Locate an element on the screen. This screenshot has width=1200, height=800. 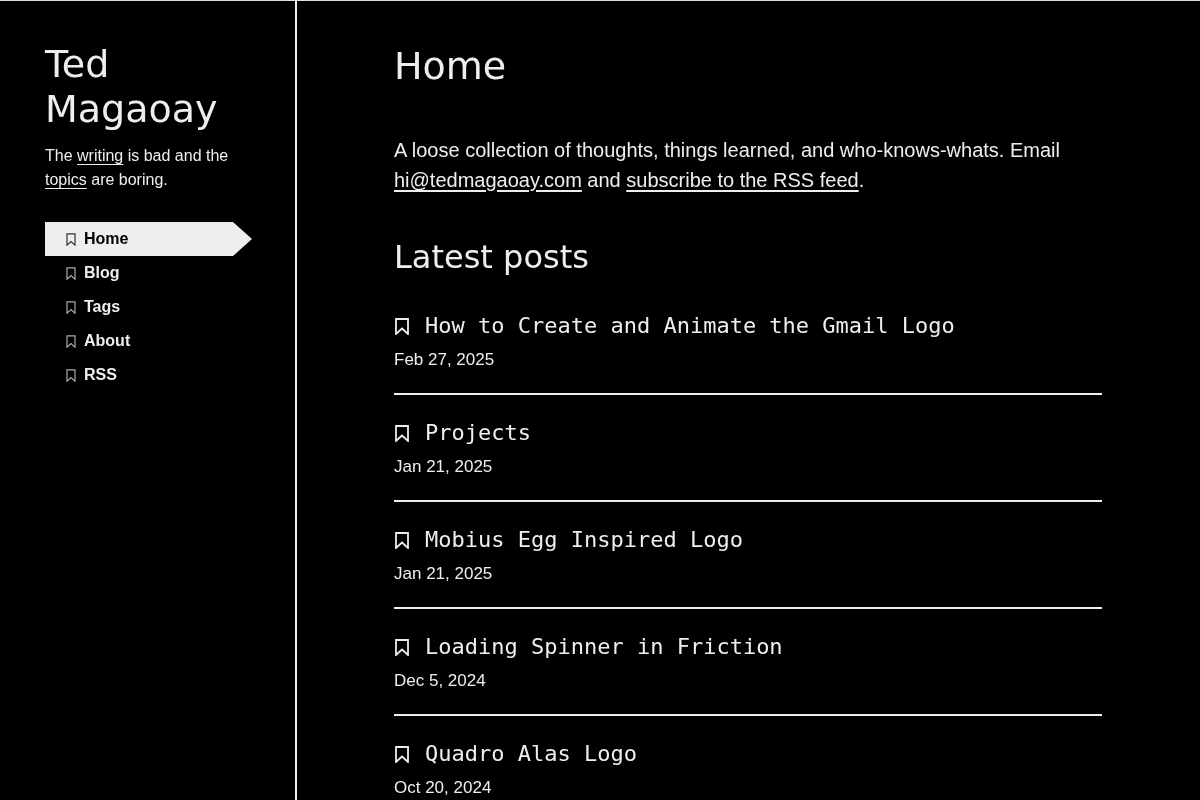
text-link: writing is located at coordinates (100, 155).